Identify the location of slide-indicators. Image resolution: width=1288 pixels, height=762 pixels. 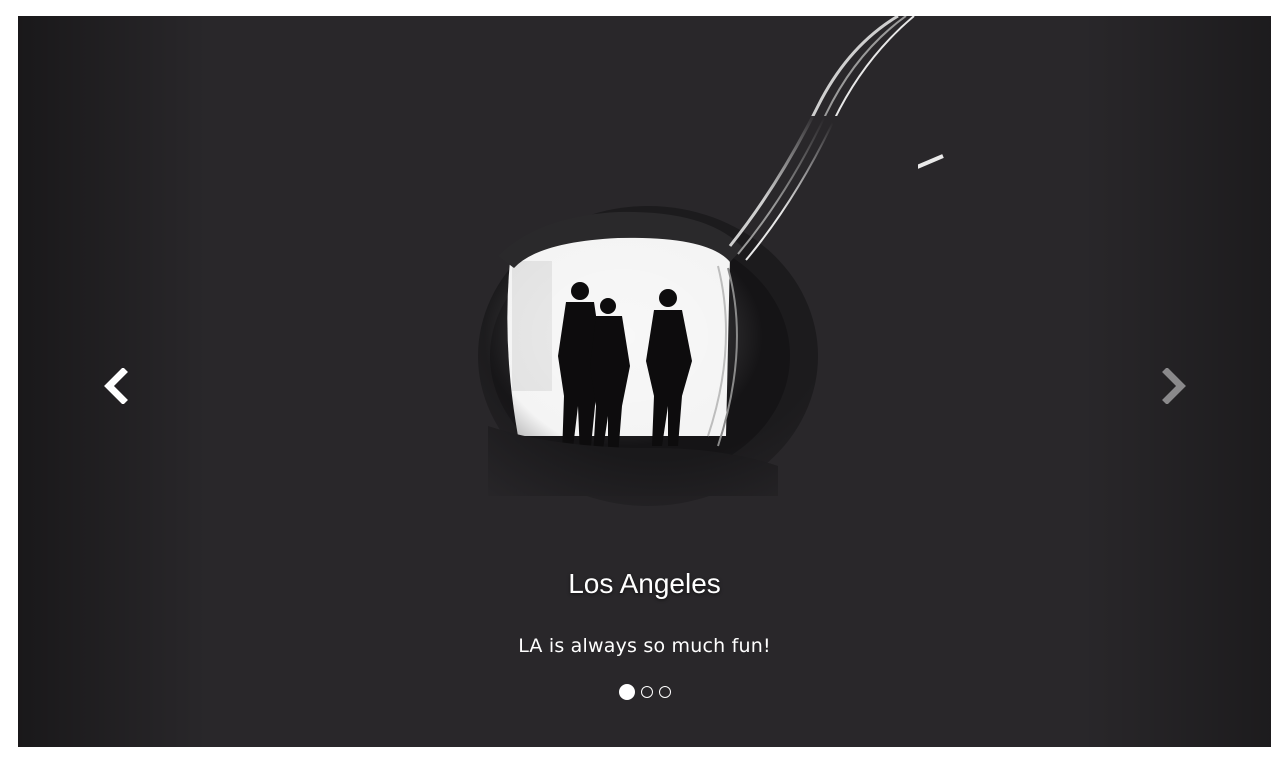
(644, 692).